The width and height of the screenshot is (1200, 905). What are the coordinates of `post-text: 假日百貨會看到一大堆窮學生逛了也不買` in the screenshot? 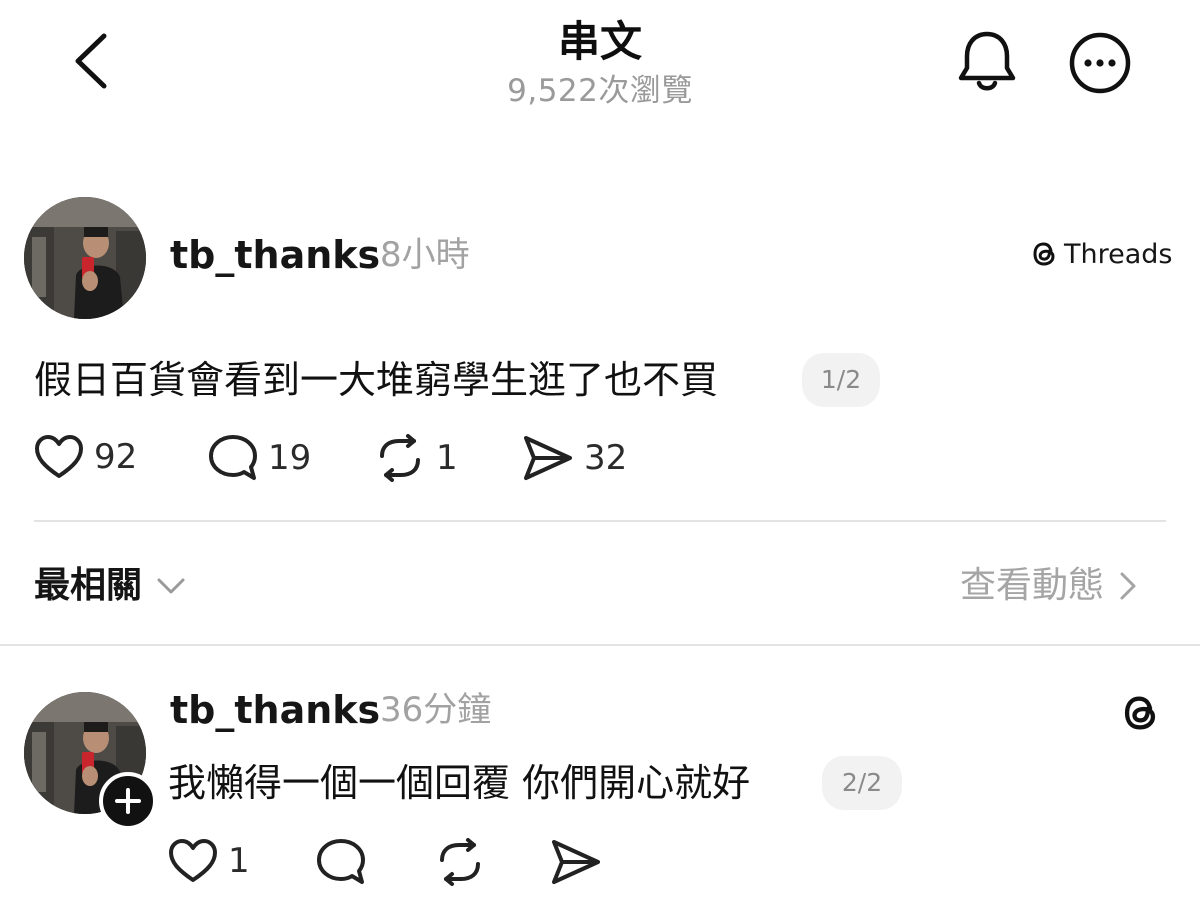 It's located at (376, 380).